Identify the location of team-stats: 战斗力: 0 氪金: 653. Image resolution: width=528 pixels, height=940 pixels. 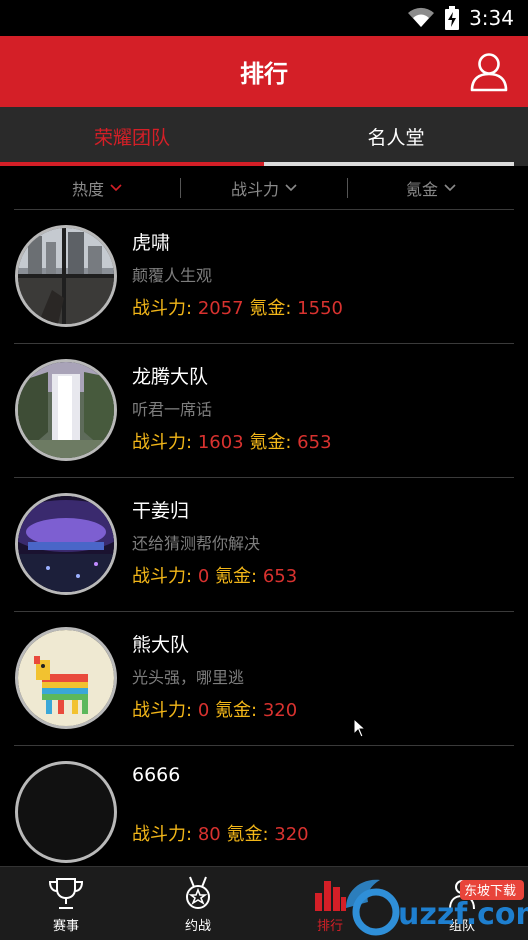
(214, 575).